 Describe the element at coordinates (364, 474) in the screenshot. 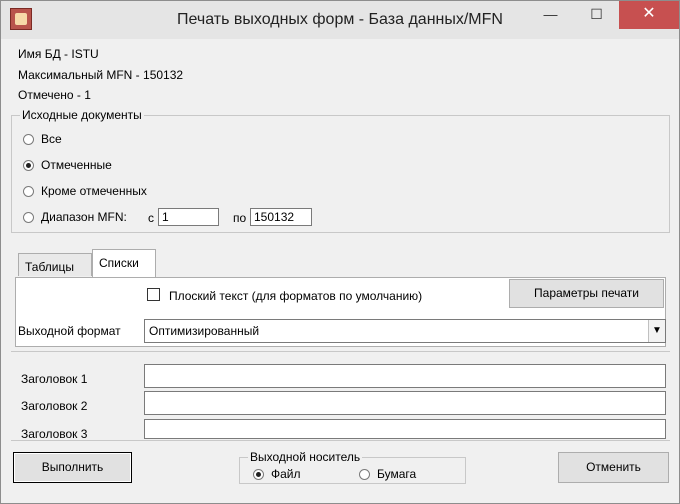

I see `radio-paper-indicator` at that location.